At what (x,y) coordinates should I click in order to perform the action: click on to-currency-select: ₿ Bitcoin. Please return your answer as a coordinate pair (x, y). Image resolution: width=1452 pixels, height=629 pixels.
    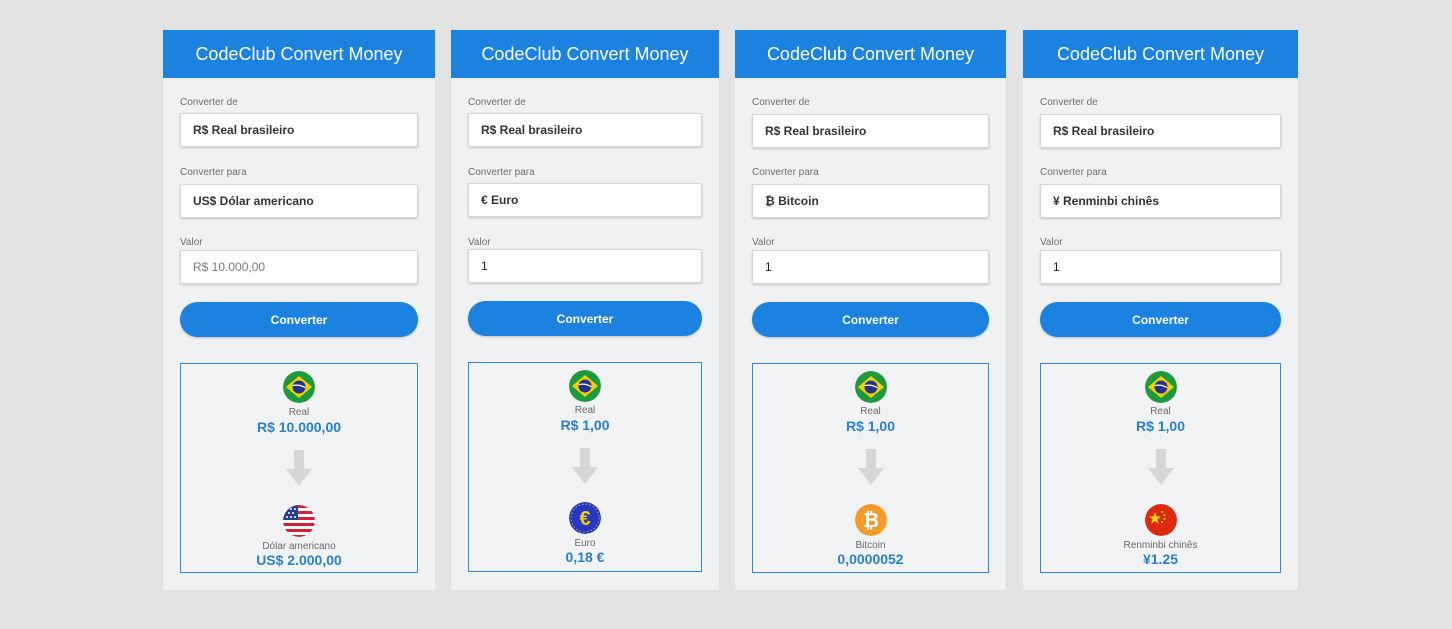
    Looking at the image, I should click on (870, 201).